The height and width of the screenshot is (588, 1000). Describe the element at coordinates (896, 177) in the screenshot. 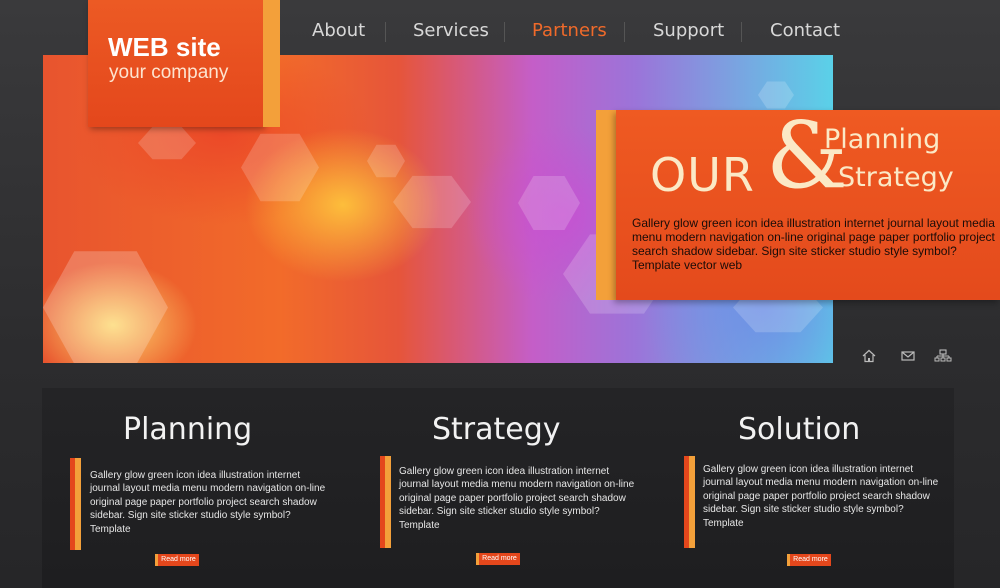

I see `promo-line-strategy: Strategy` at that location.